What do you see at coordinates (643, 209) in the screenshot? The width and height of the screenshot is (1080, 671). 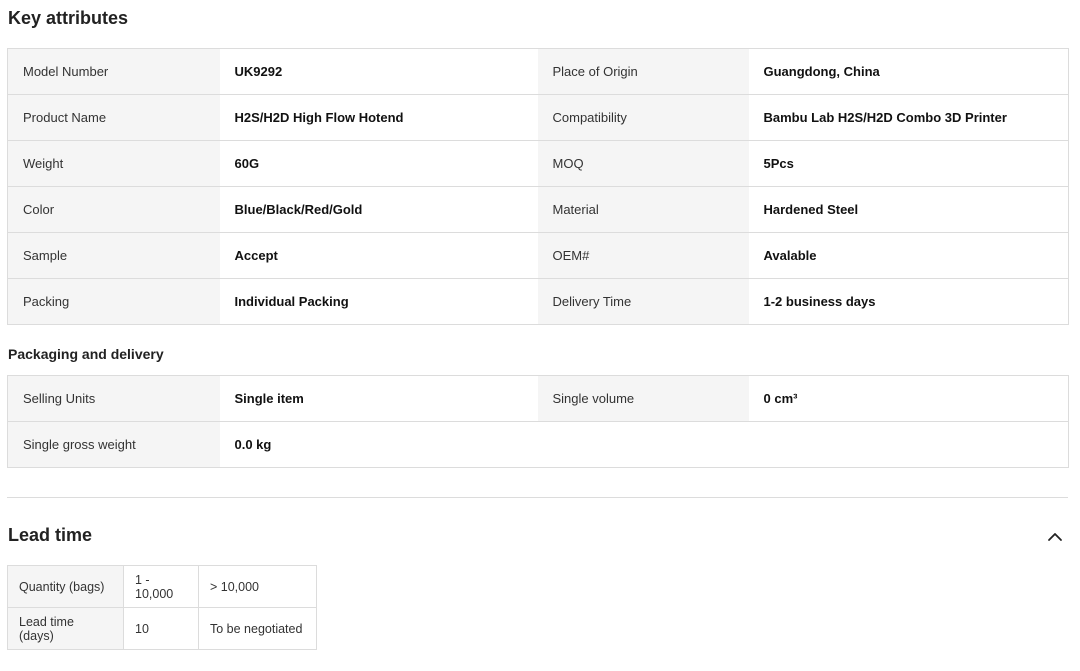 I see `attribute-label: Material` at bounding box center [643, 209].